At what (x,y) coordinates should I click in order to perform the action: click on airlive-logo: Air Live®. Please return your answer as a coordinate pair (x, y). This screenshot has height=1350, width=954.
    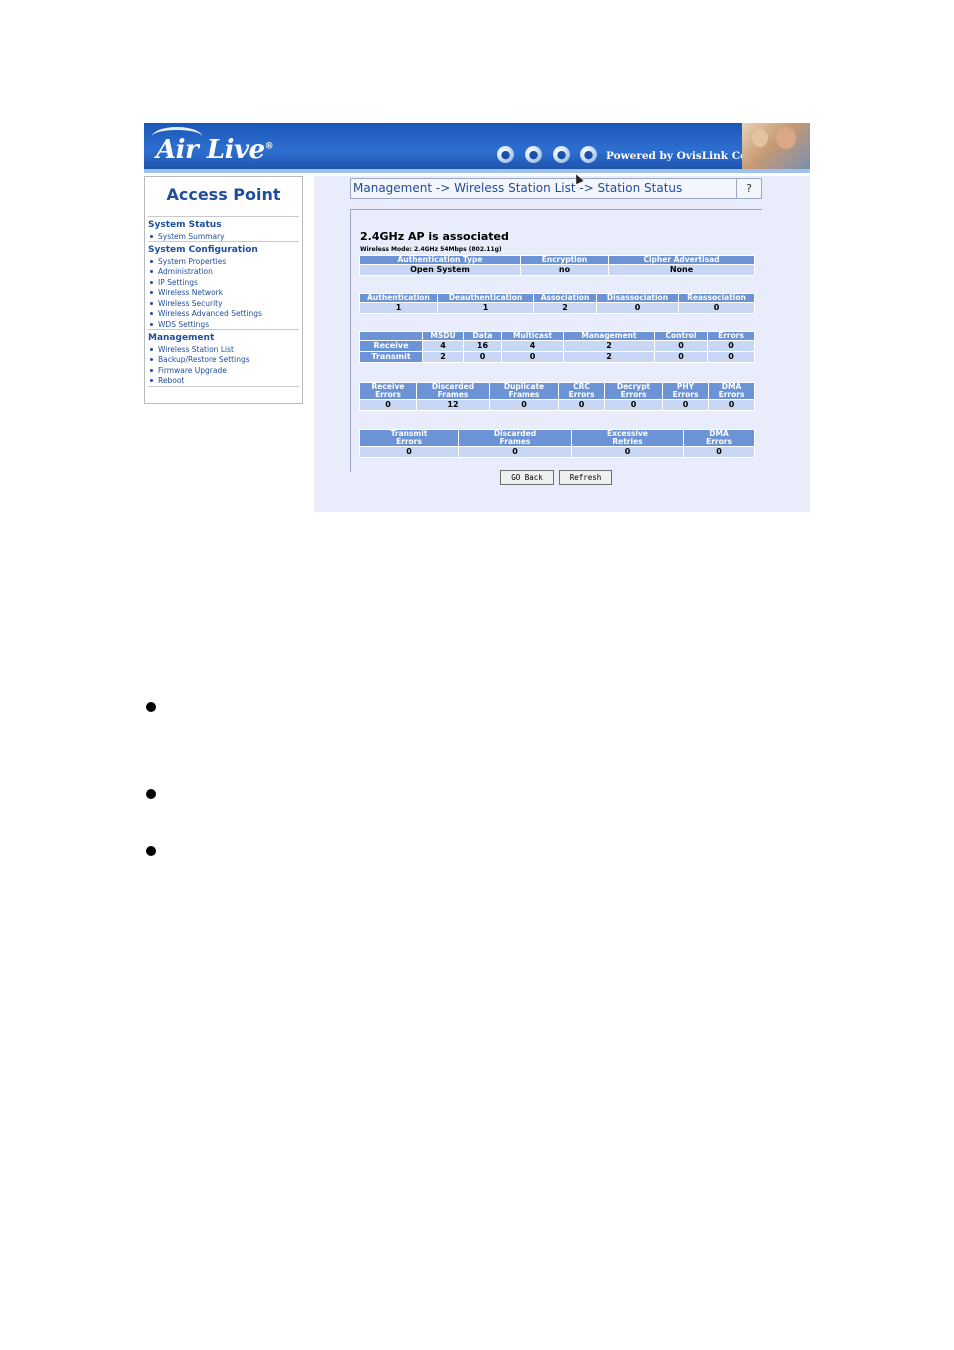
    Looking at the image, I should click on (215, 150).